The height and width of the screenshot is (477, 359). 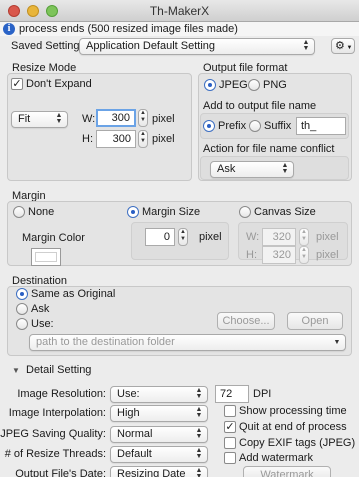 What do you see at coordinates (133, 212) in the screenshot?
I see `margin-size-radio` at bounding box center [133, 212].